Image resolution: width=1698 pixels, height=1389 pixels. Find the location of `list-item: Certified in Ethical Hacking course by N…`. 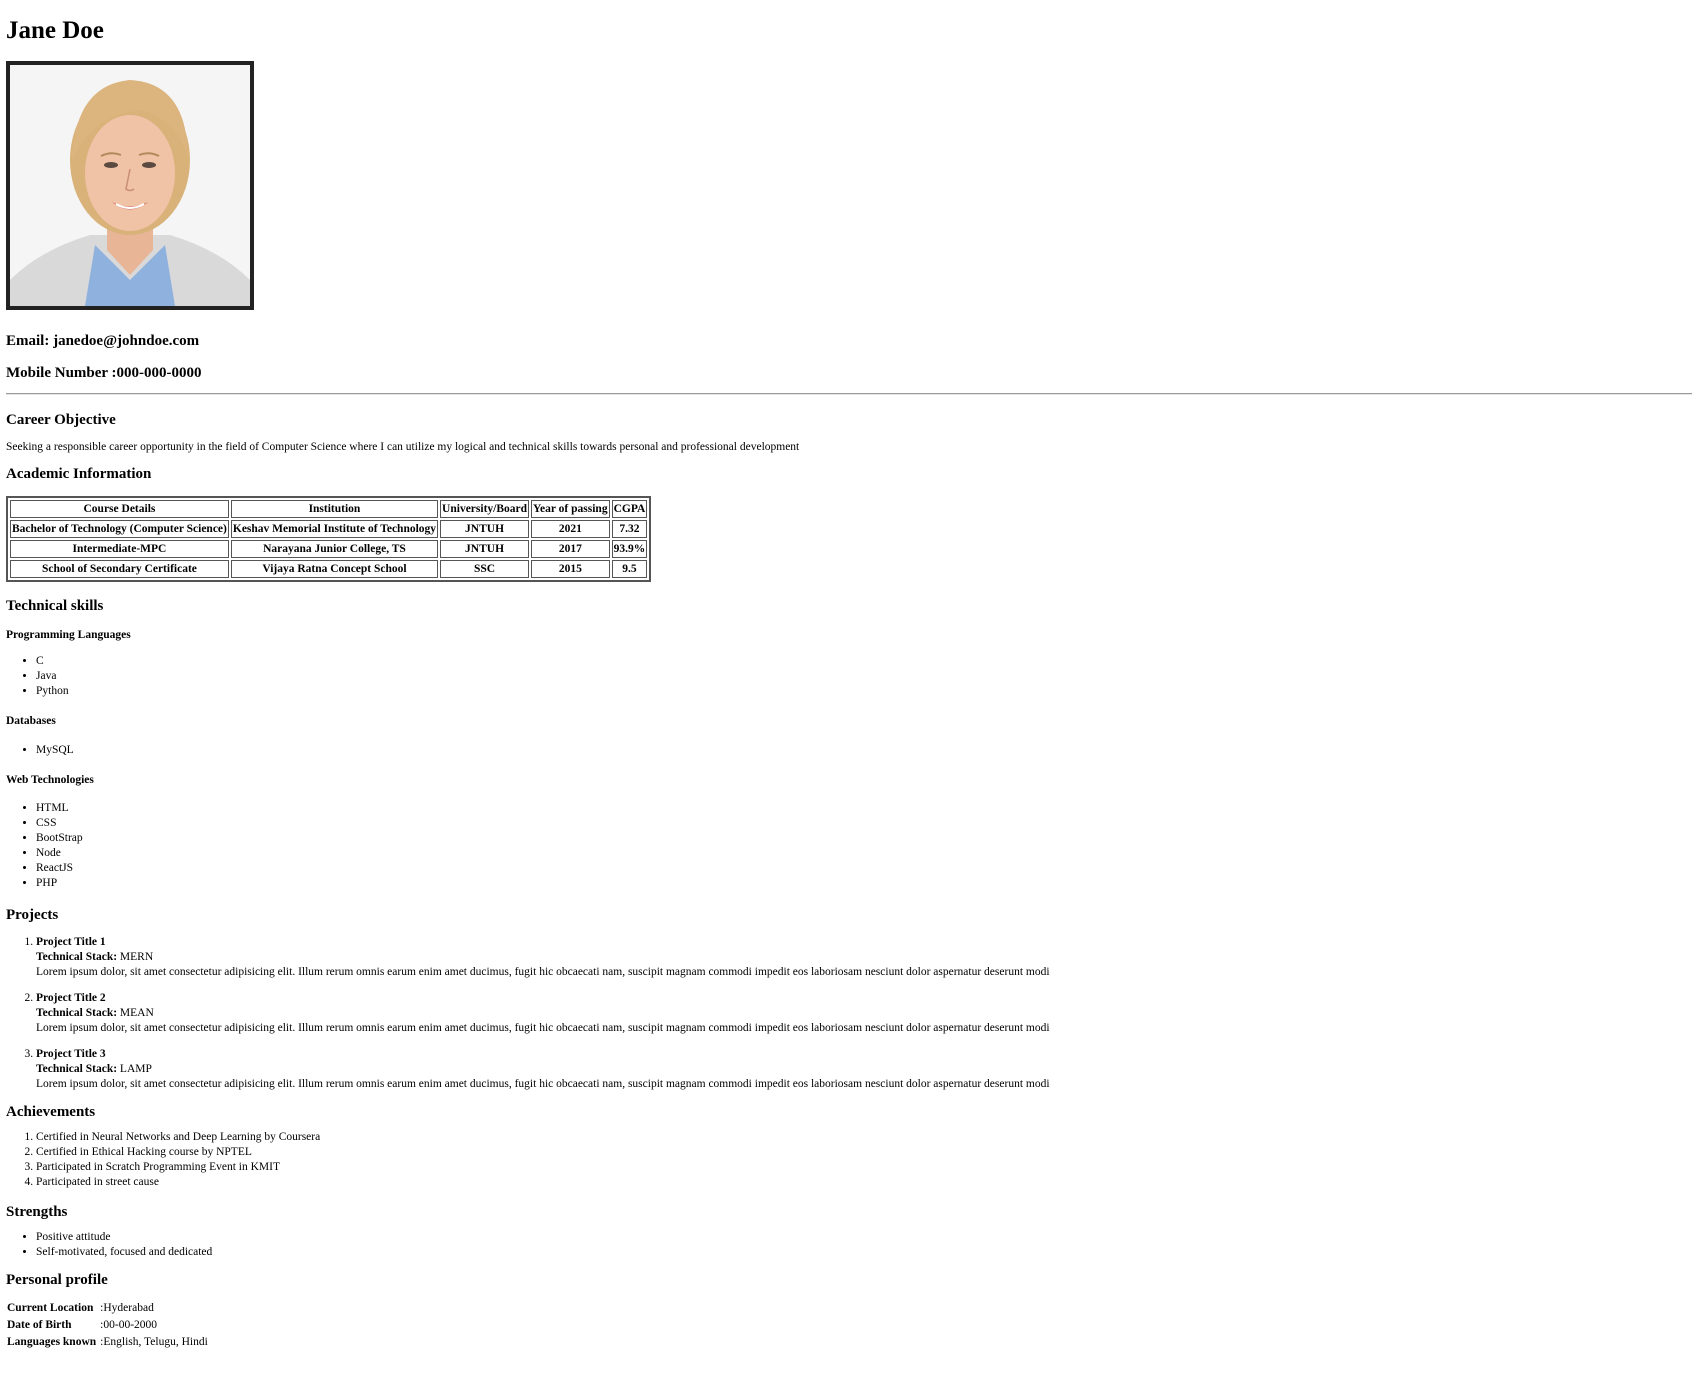

list-item: Certified in Ethical Hacking course by N… is located at coordinates (861, 1152).